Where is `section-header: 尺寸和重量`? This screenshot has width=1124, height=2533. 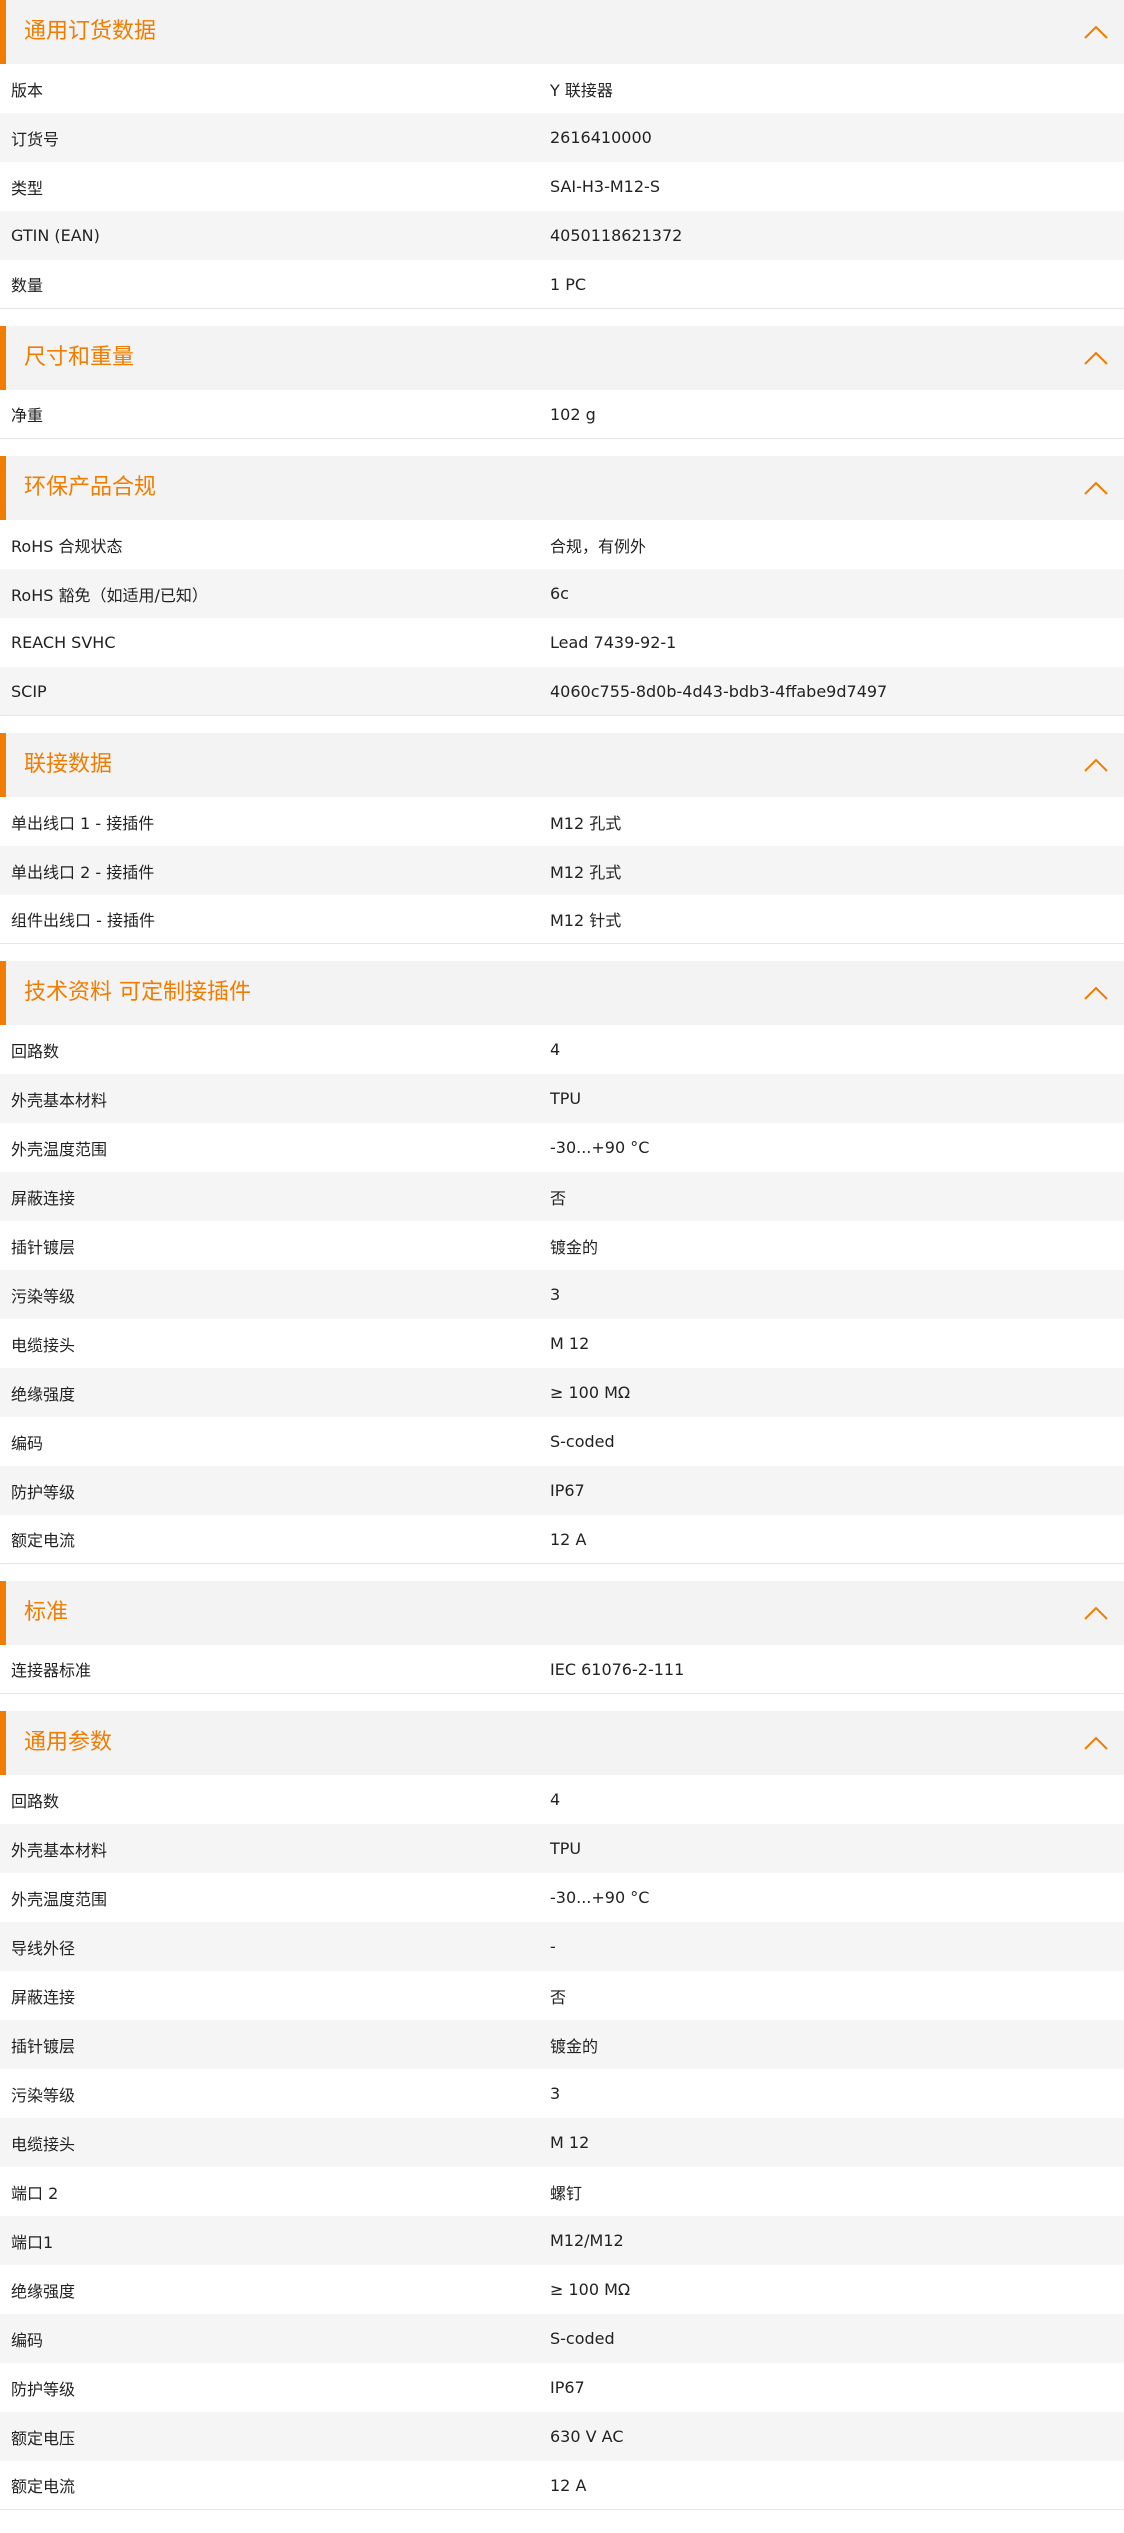
section-header: 尺寸和重量 is located at coordinates (562, 358).